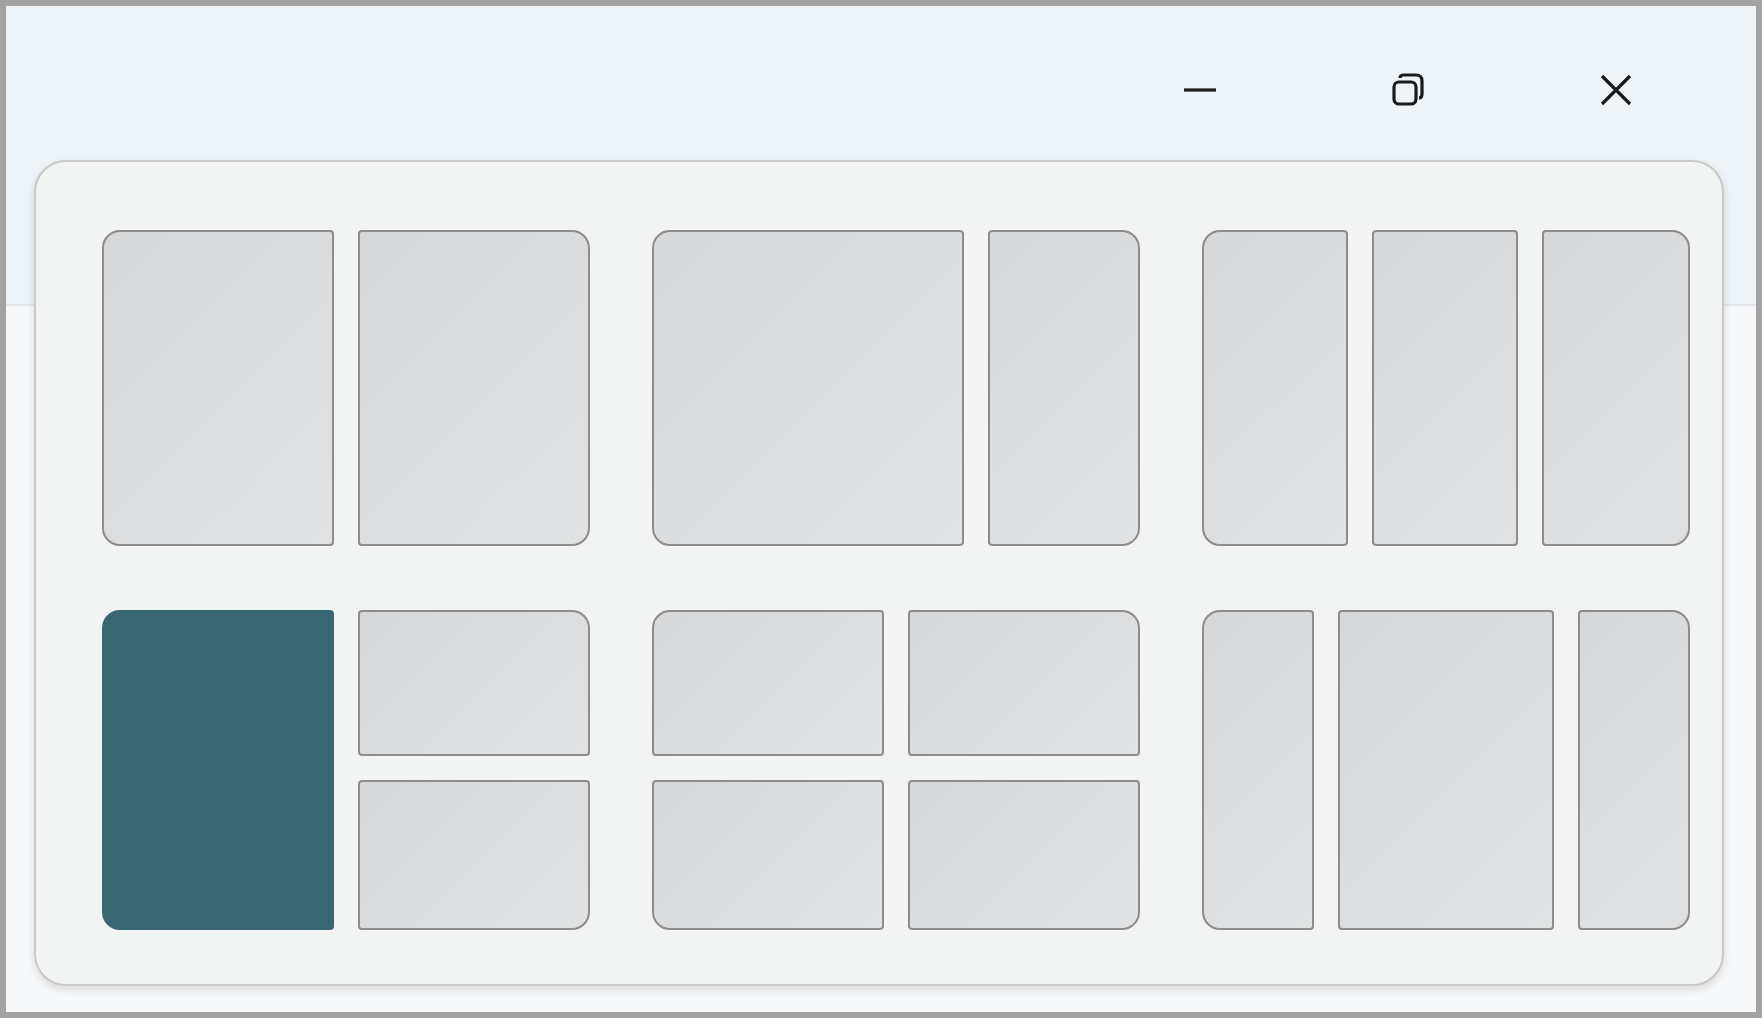 This screenshot has height=1018, width=1762. Describe the element at coordinates (1616, 90) in the screenshot. I see `close-icon` at that location.